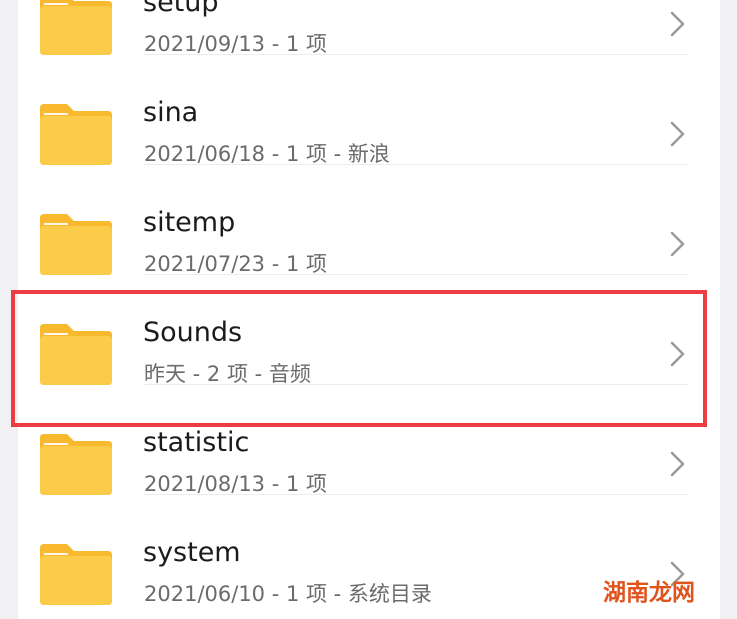 This screenshot has height=619, width=737. What do you see at coordinates (192, 552) in the screenshot?
I see `folder-name: system` at bounding box center [192, 552].